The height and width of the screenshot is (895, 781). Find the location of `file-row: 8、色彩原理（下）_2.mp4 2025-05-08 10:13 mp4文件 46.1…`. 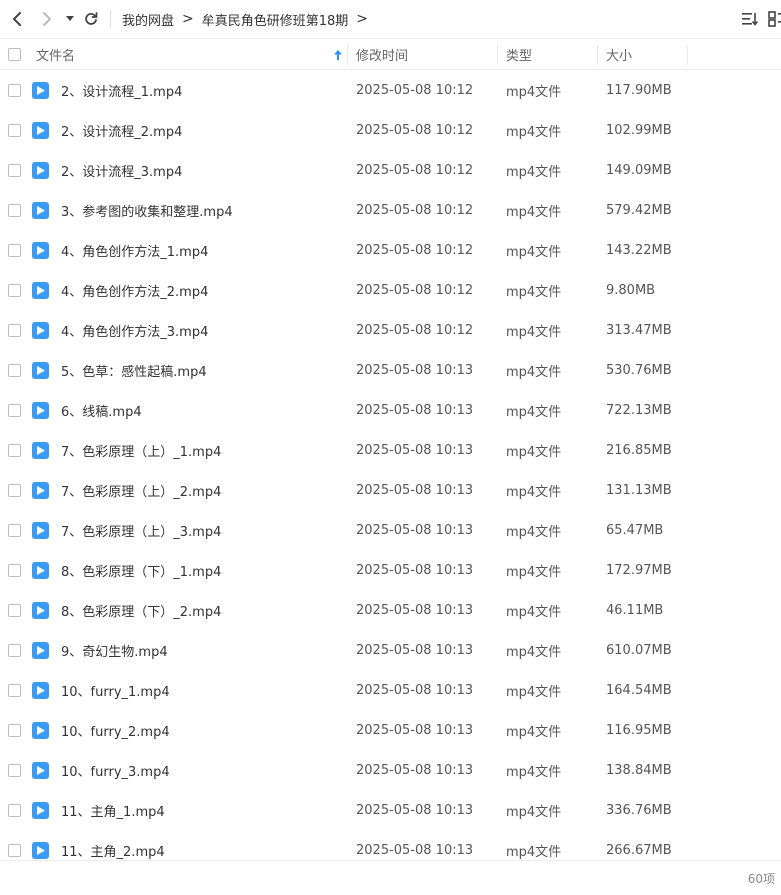

file-row: 8、色彩原理（下）_2.mp4 2025-05-08 10:13 mp4文件 46.1… is located at coordinates (390, 610).